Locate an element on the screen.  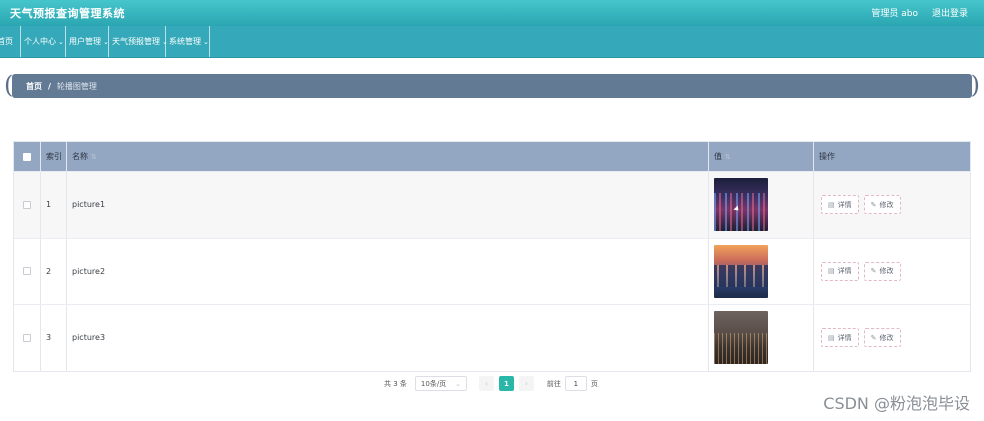
select-all-checkbox is located at coordinates (27, 156).